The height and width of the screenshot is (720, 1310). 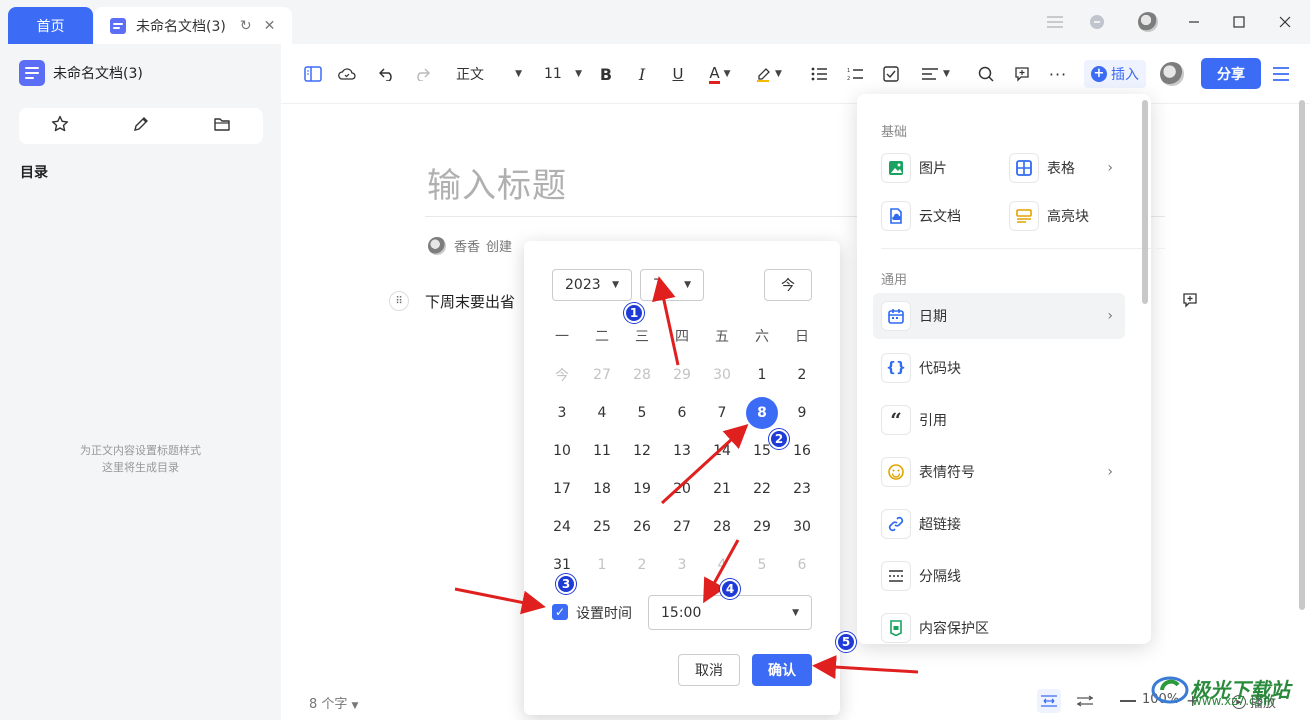 What do you see at coordinates (563, 74) in the screenshot?
I see `font-size-select: 11 ▼` at bounding box center [563, 74].